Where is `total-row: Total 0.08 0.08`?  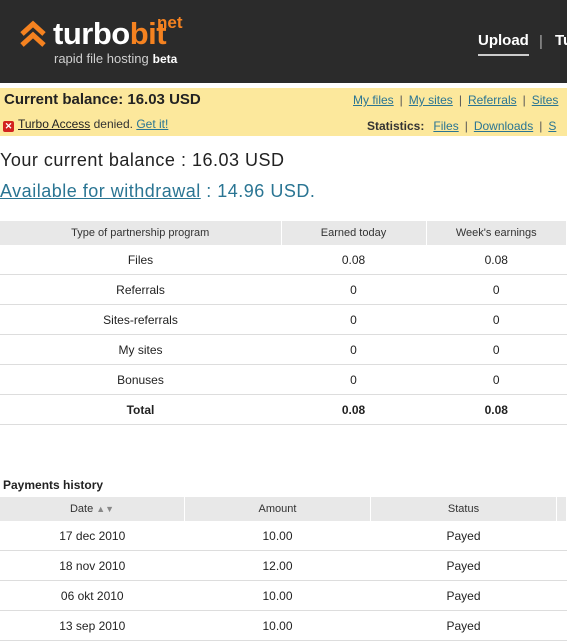
total-row: Total 0.08 0.08 is located at coordinates (283, 409).